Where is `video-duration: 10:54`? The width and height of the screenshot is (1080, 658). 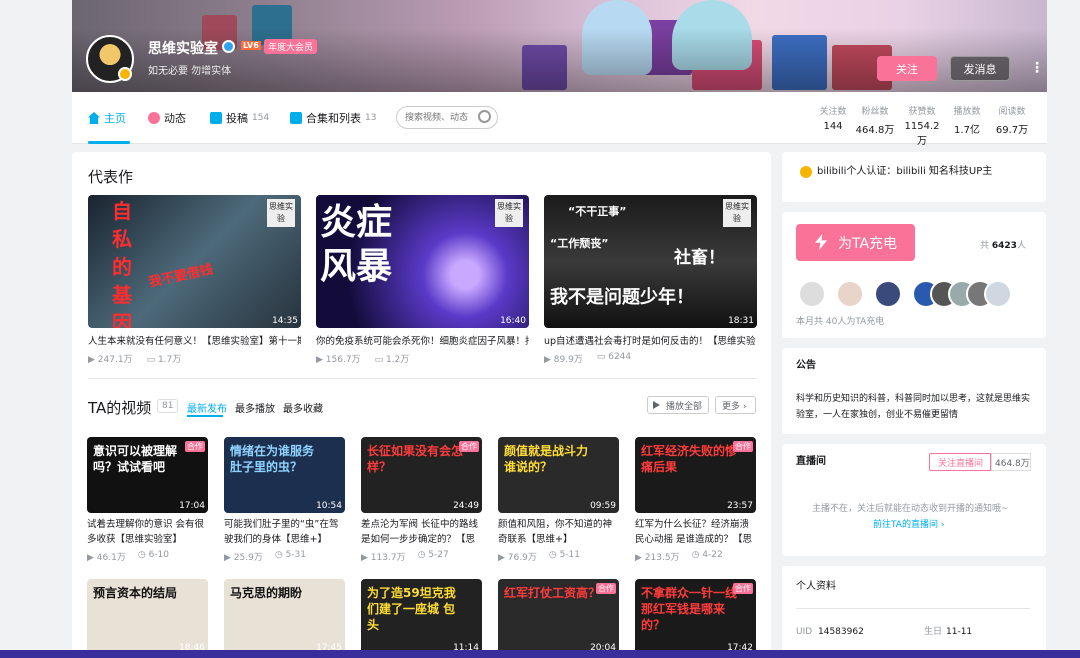
video-duration: 10:54 is located at coordinates (329, 506).